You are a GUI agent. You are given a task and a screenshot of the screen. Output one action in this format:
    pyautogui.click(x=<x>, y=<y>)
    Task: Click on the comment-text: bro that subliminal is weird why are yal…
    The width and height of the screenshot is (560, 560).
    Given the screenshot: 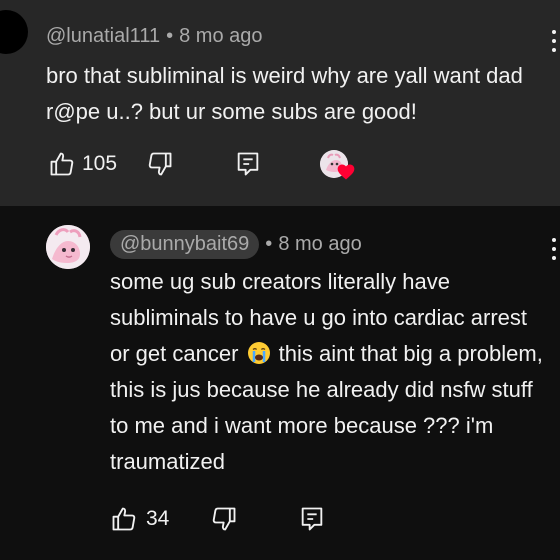 What is the action you would take?
    pyautogui.click(x=284, y=93)
    